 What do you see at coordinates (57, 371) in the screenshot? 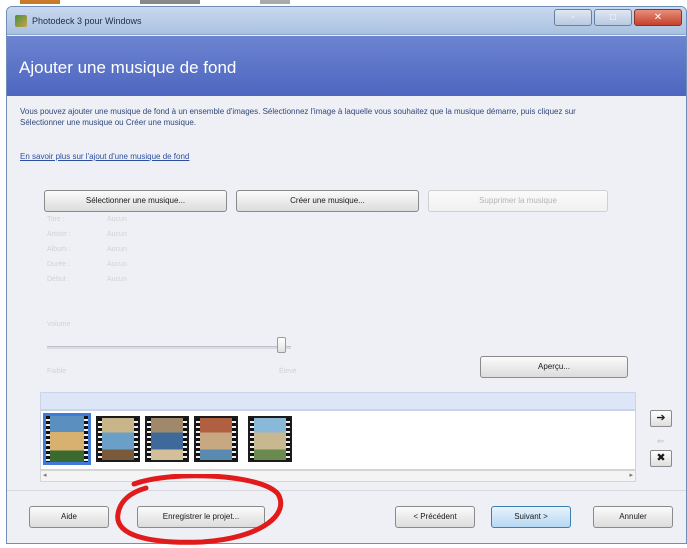
I see `volume-min-label: Faible` at bounding box center [57, 371].